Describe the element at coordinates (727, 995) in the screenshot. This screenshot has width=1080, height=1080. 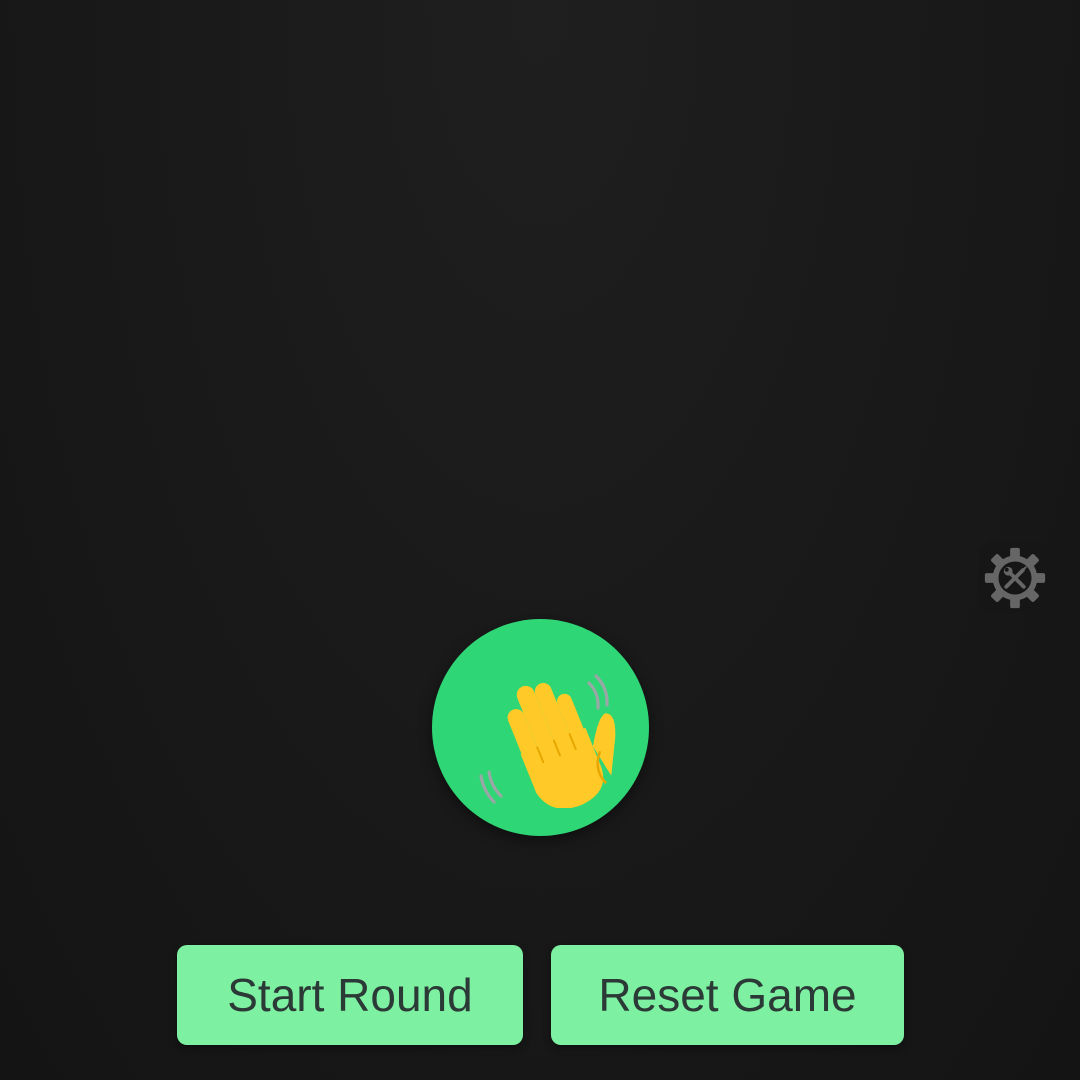
I see `reset-game-button: Reset Game` at that location.